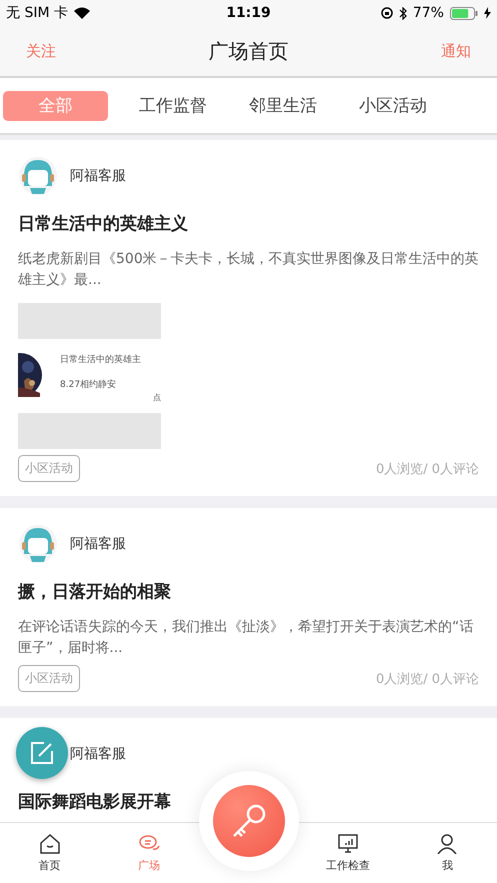 Image resolution: width=497 pixels, height=883 pixels. I want to click on post-card: 阿福客服 国际舞蹈电影展开幕, so click(248, 770).